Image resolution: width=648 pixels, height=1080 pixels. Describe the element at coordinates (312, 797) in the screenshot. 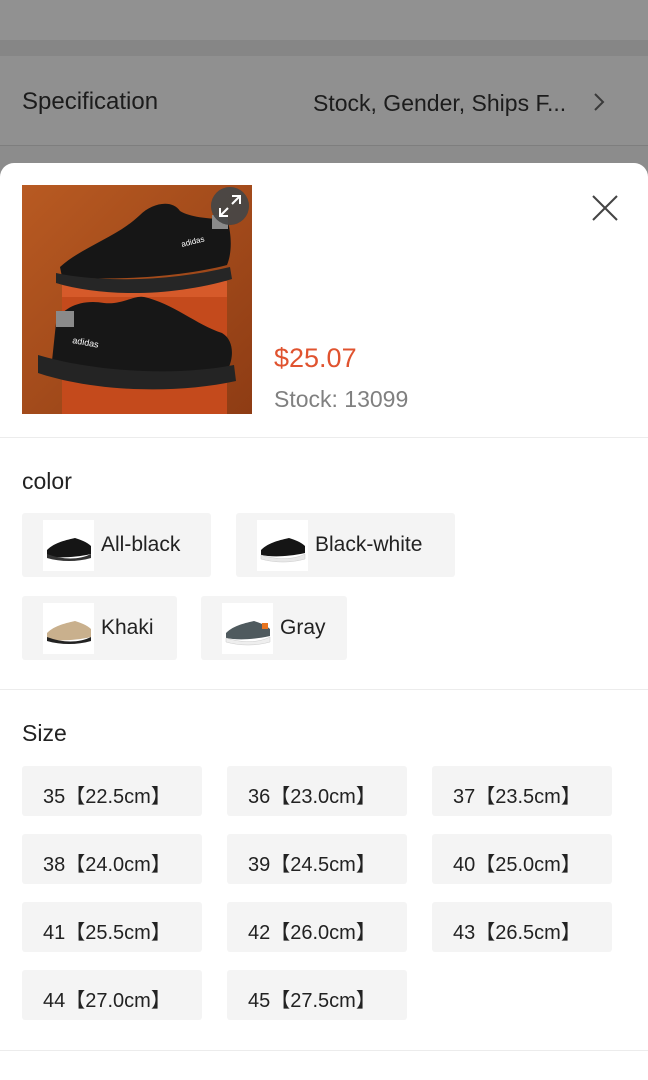

I see `size-option-label: 36【23.0cm】` at that location.